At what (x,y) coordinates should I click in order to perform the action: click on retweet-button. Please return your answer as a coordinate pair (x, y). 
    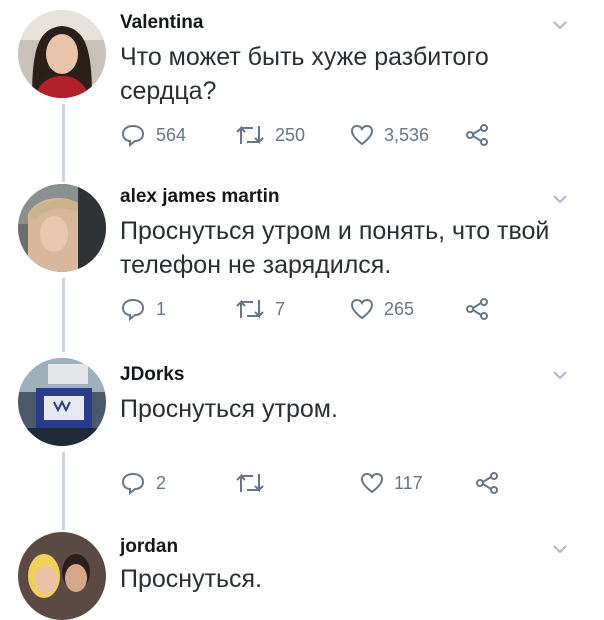
    Looking at the image, I should click on (255, 483).